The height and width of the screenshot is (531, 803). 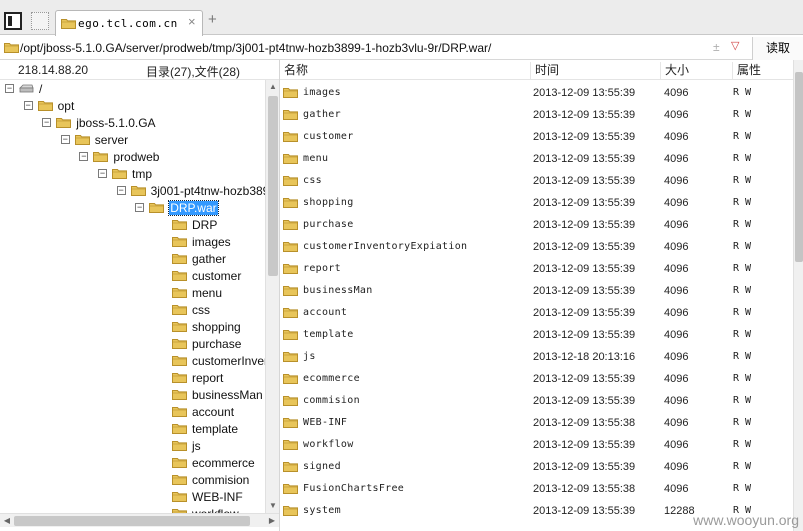 I want to click on file-row: template 2013-12-09 13:55:39 4096 R W, so click(x=536, y=334).